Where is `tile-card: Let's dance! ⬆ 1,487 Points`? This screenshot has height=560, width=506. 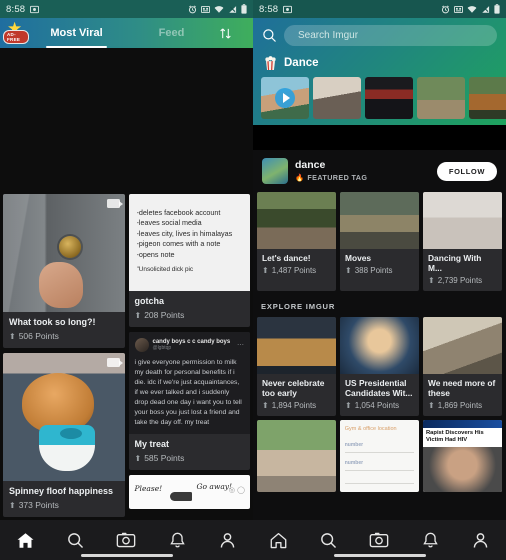
tile-card: Let's dance! ⬆ 1,487 Points is located at coordinates (296, 241).